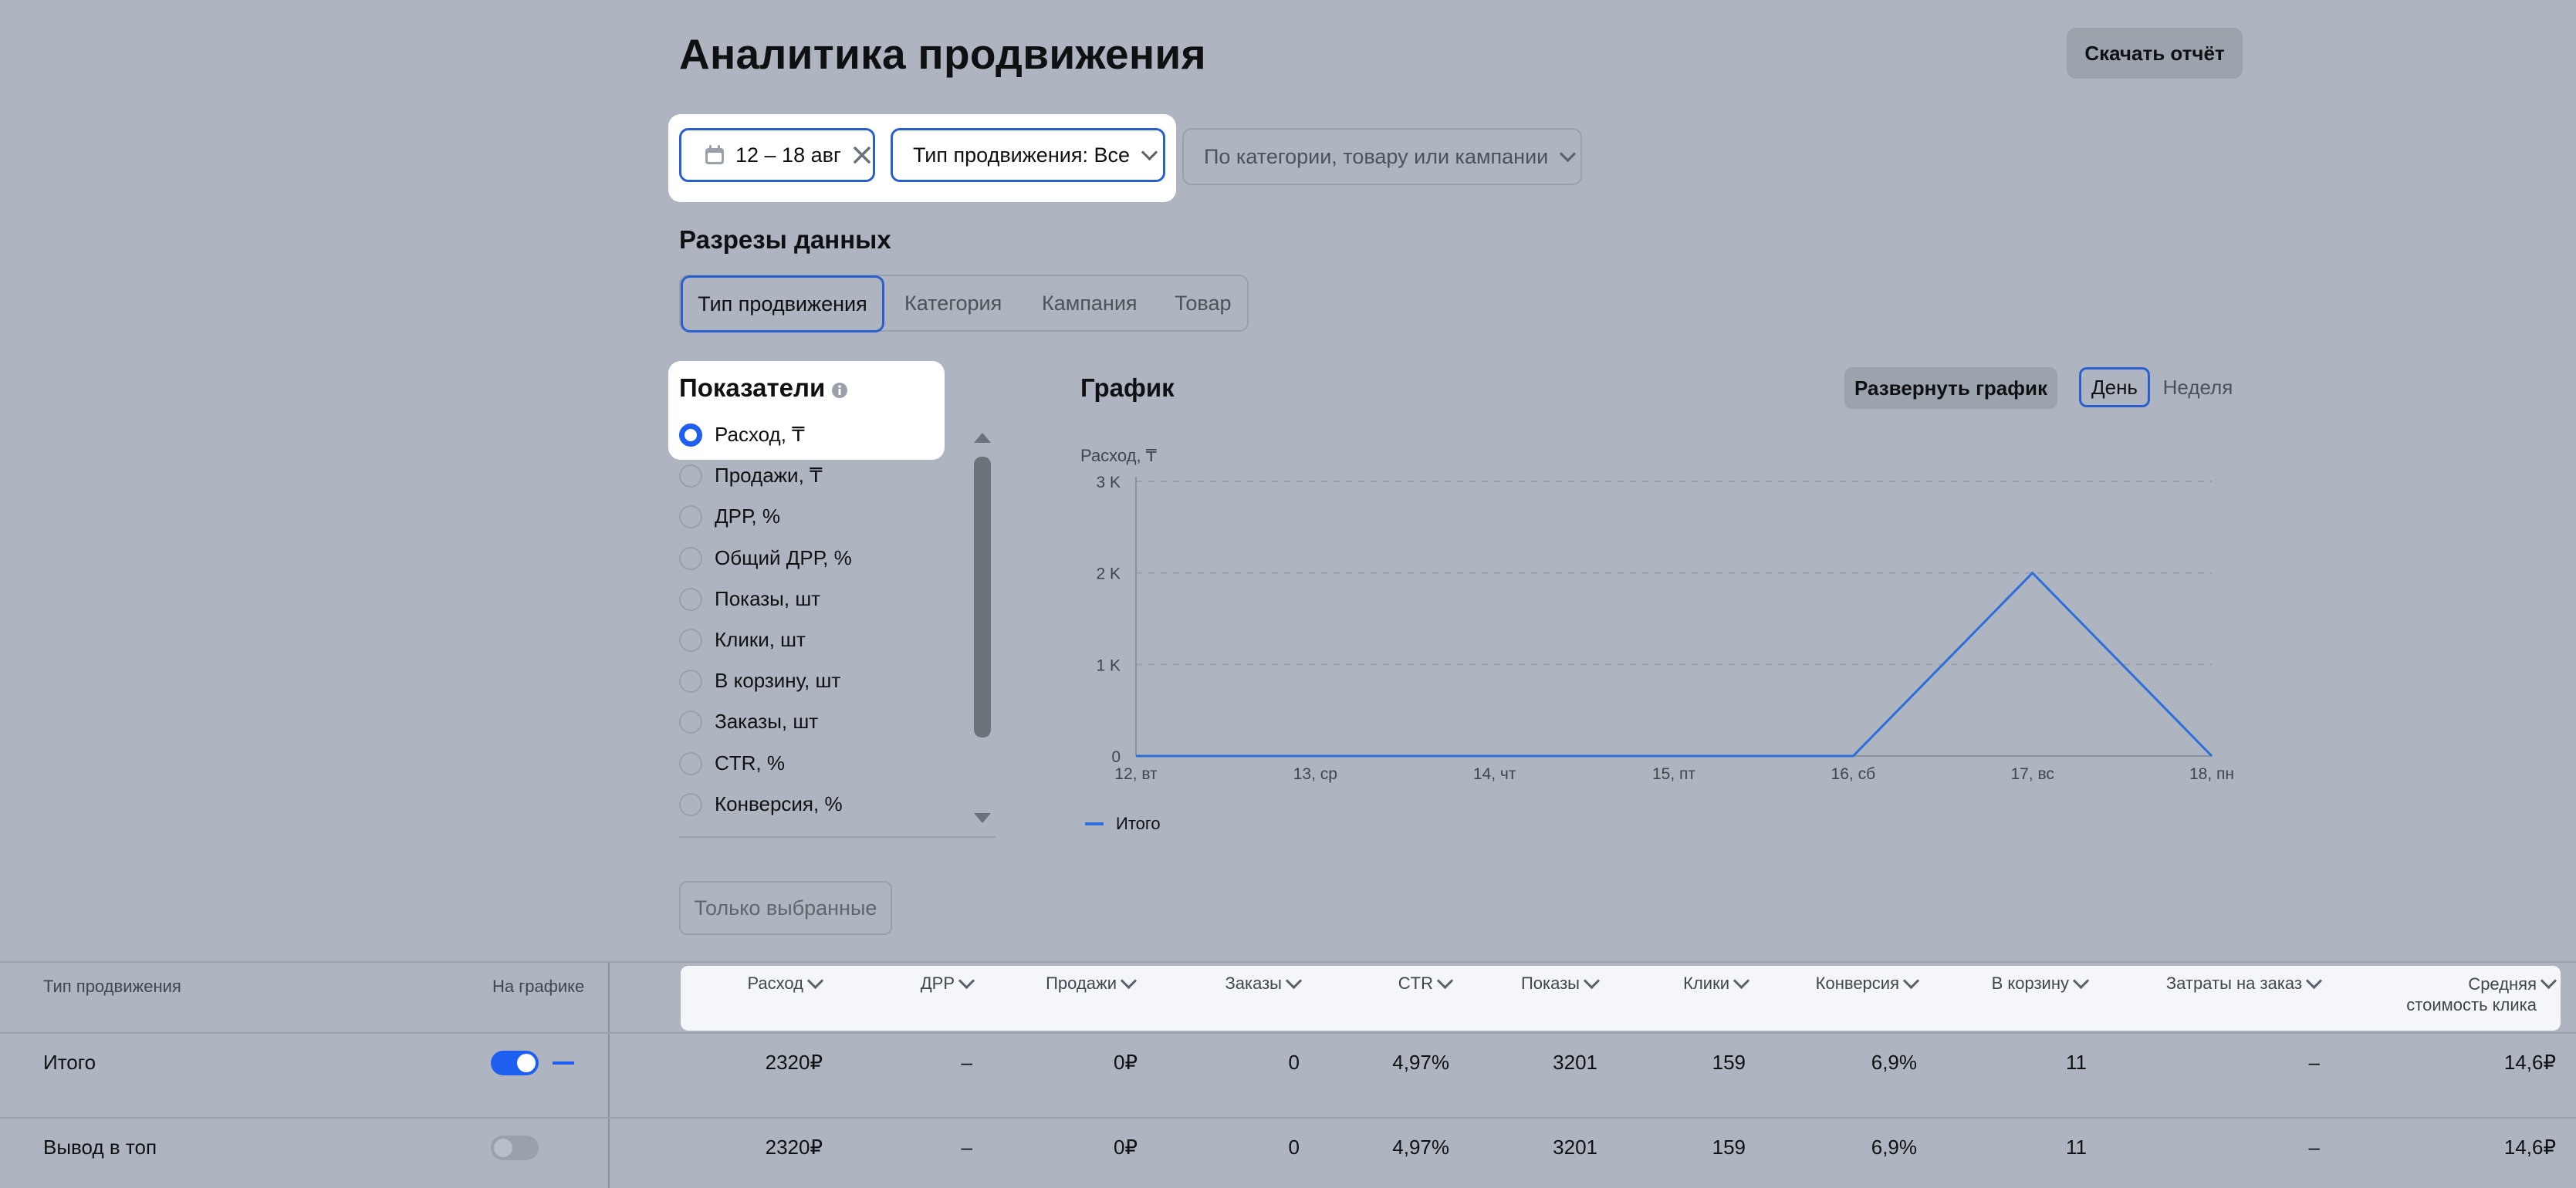  I want to click on th-clicks: Клики, so click(1693, 983).